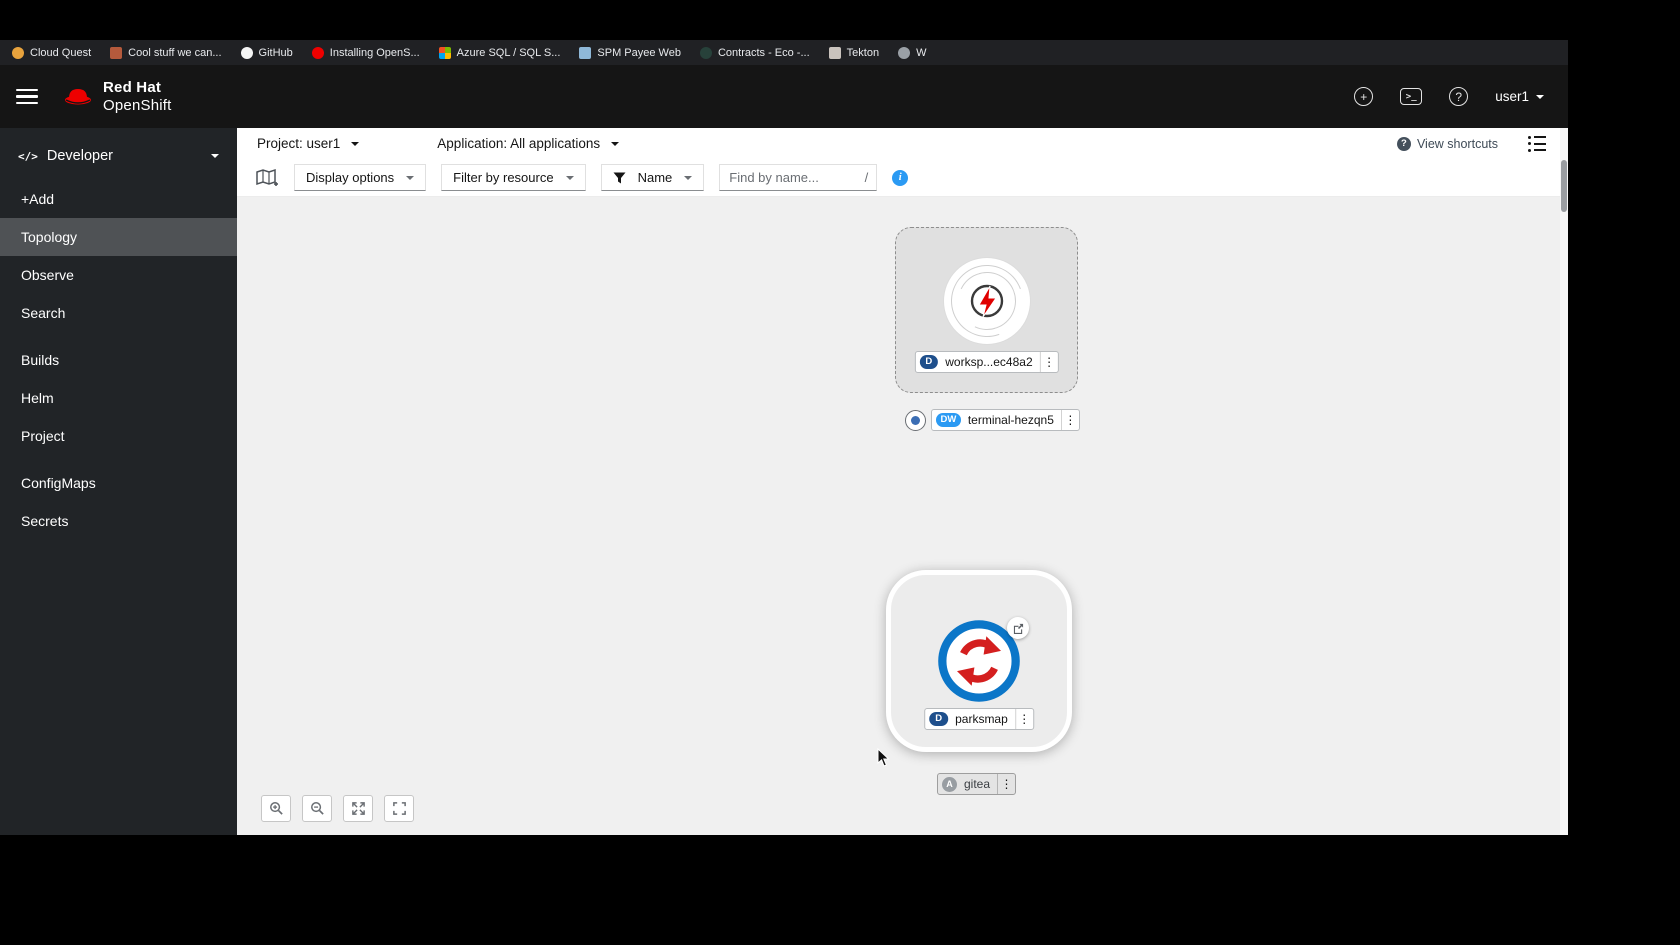 The image size is (1680, 945). Describe the element at coordinates (630, 52) in the screenshot. I see `bookmark-item: SPM Payee Web` at that location.